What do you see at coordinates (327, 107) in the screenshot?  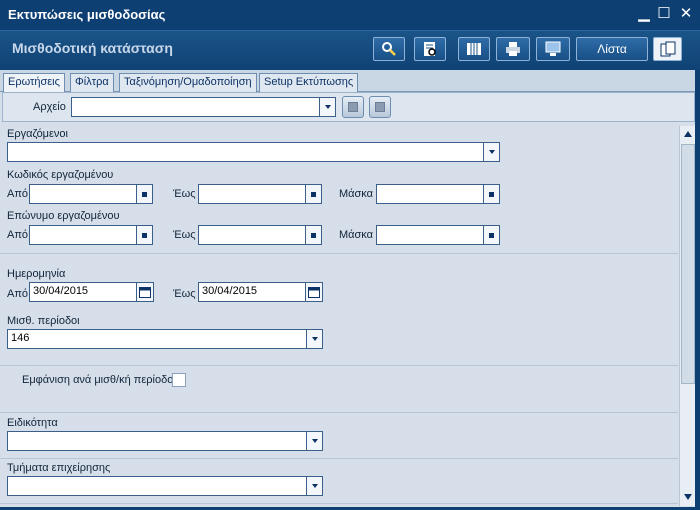 I see `file-dropdown-button` at bounding box center [327, 107].